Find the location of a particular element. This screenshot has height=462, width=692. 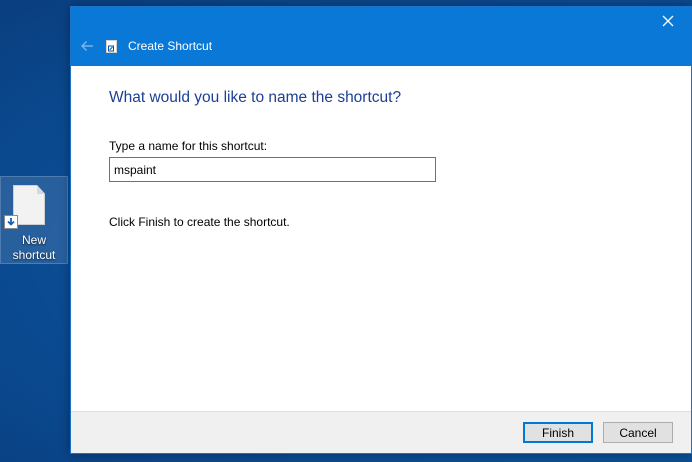

finish-button: Finish is located at coordinates (558, 432).